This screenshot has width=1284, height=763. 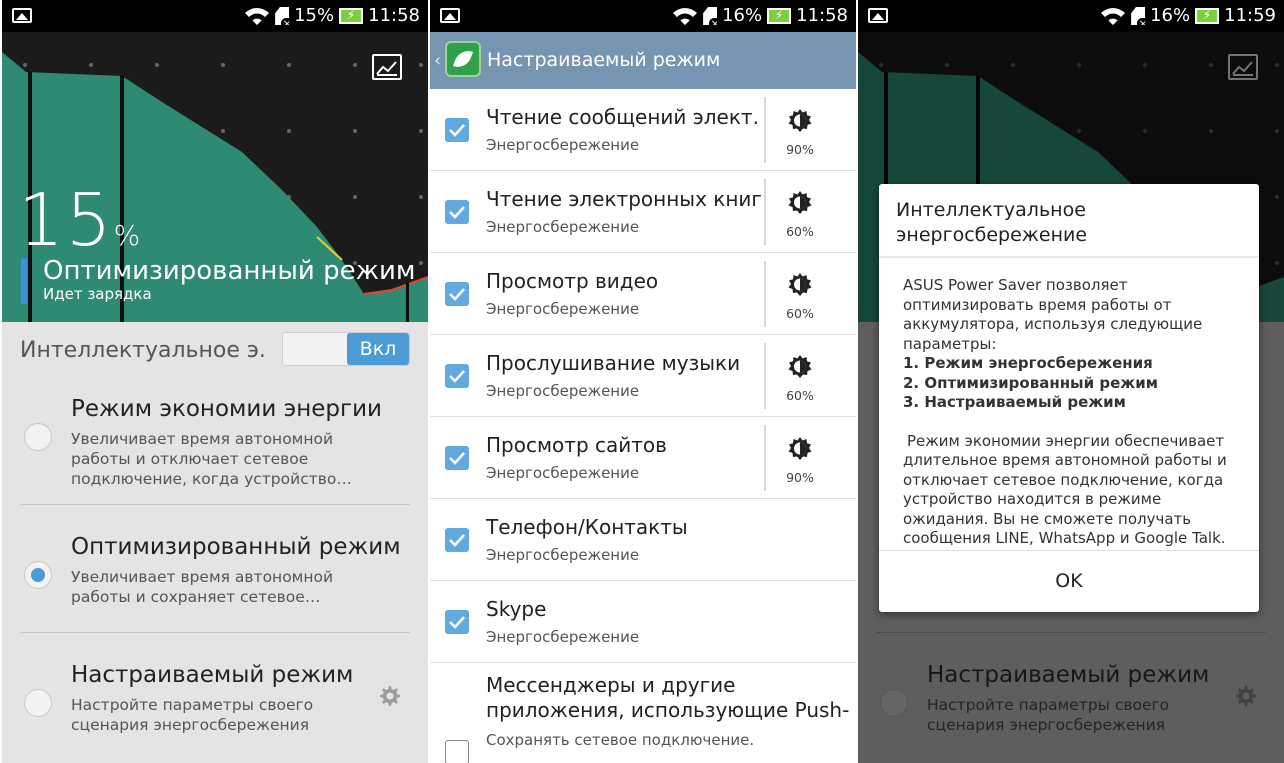 I want to click on dialog-button-divider, so click(x=1069, y=550).